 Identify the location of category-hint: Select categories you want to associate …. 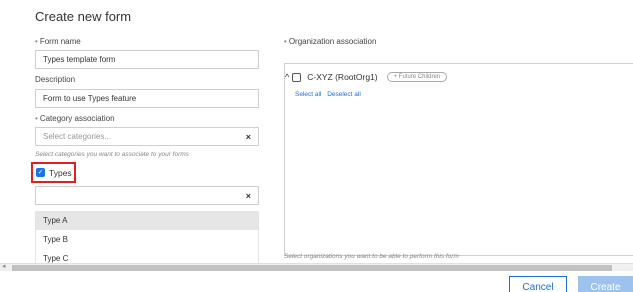
(112, 154).